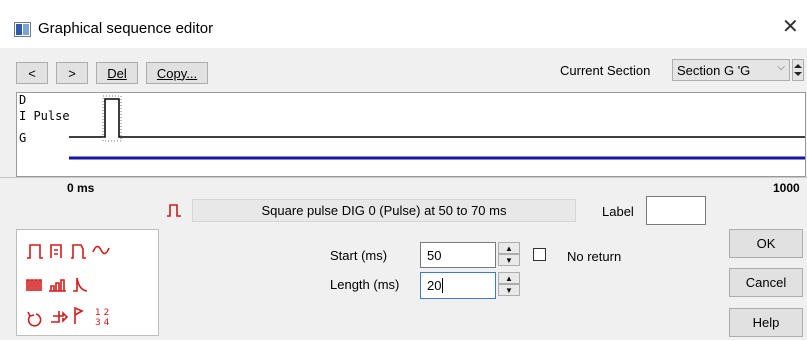  I want to click on ok-button: OK, so click(766, 243).